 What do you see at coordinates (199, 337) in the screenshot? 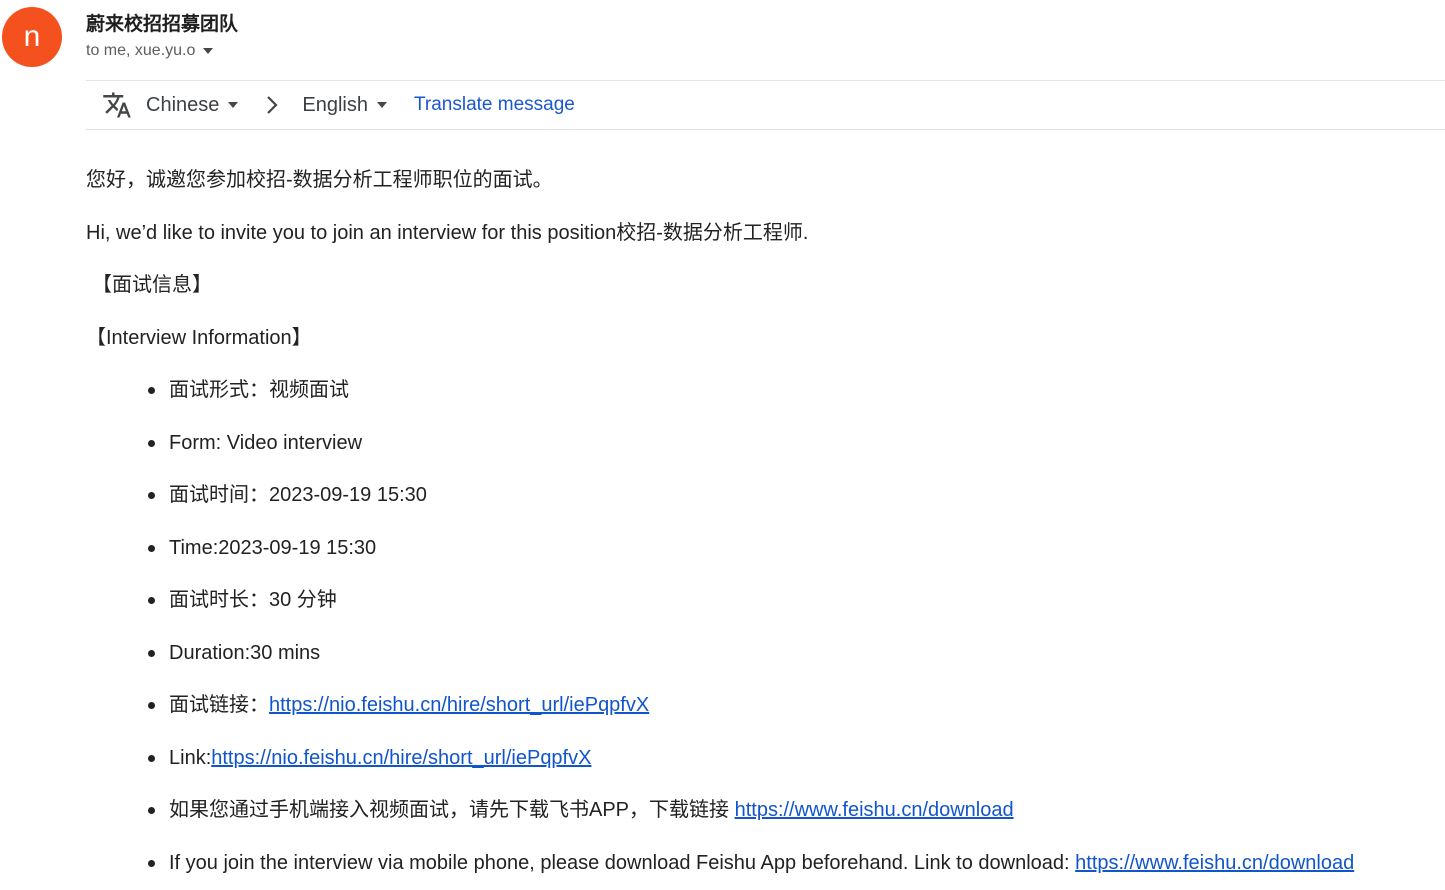
I see `section-title-en: 【Interview Information】` at bounding box center [199, 337].